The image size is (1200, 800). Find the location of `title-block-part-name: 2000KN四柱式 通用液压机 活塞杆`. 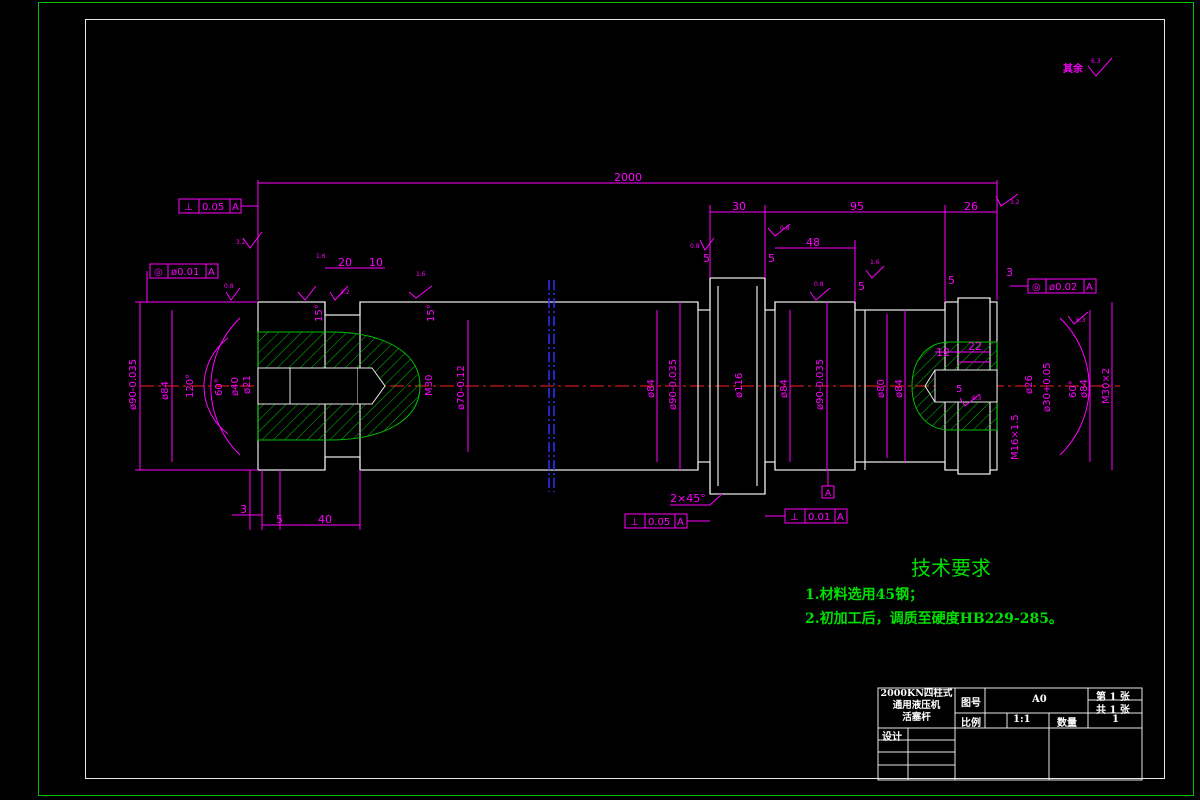

title-block-part-name: 2000KN四柱式 通用液压机 活塞杆 is located at coordinates (916, 706).